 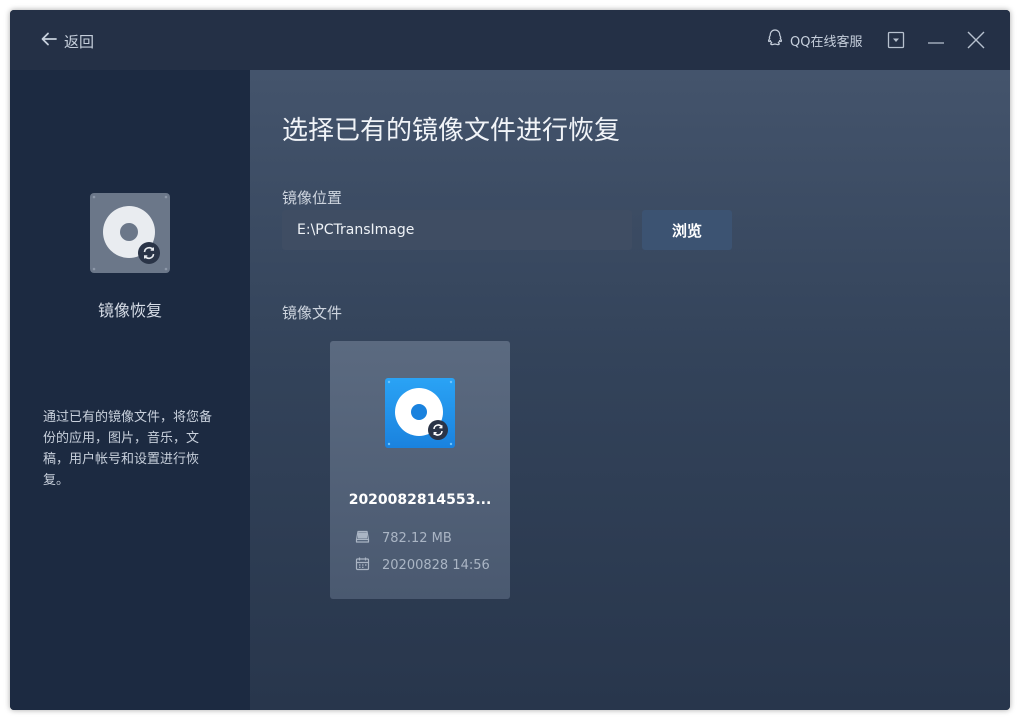 I want to click on file-date-row: 20200828 14:56, so click(x=422, y=565).